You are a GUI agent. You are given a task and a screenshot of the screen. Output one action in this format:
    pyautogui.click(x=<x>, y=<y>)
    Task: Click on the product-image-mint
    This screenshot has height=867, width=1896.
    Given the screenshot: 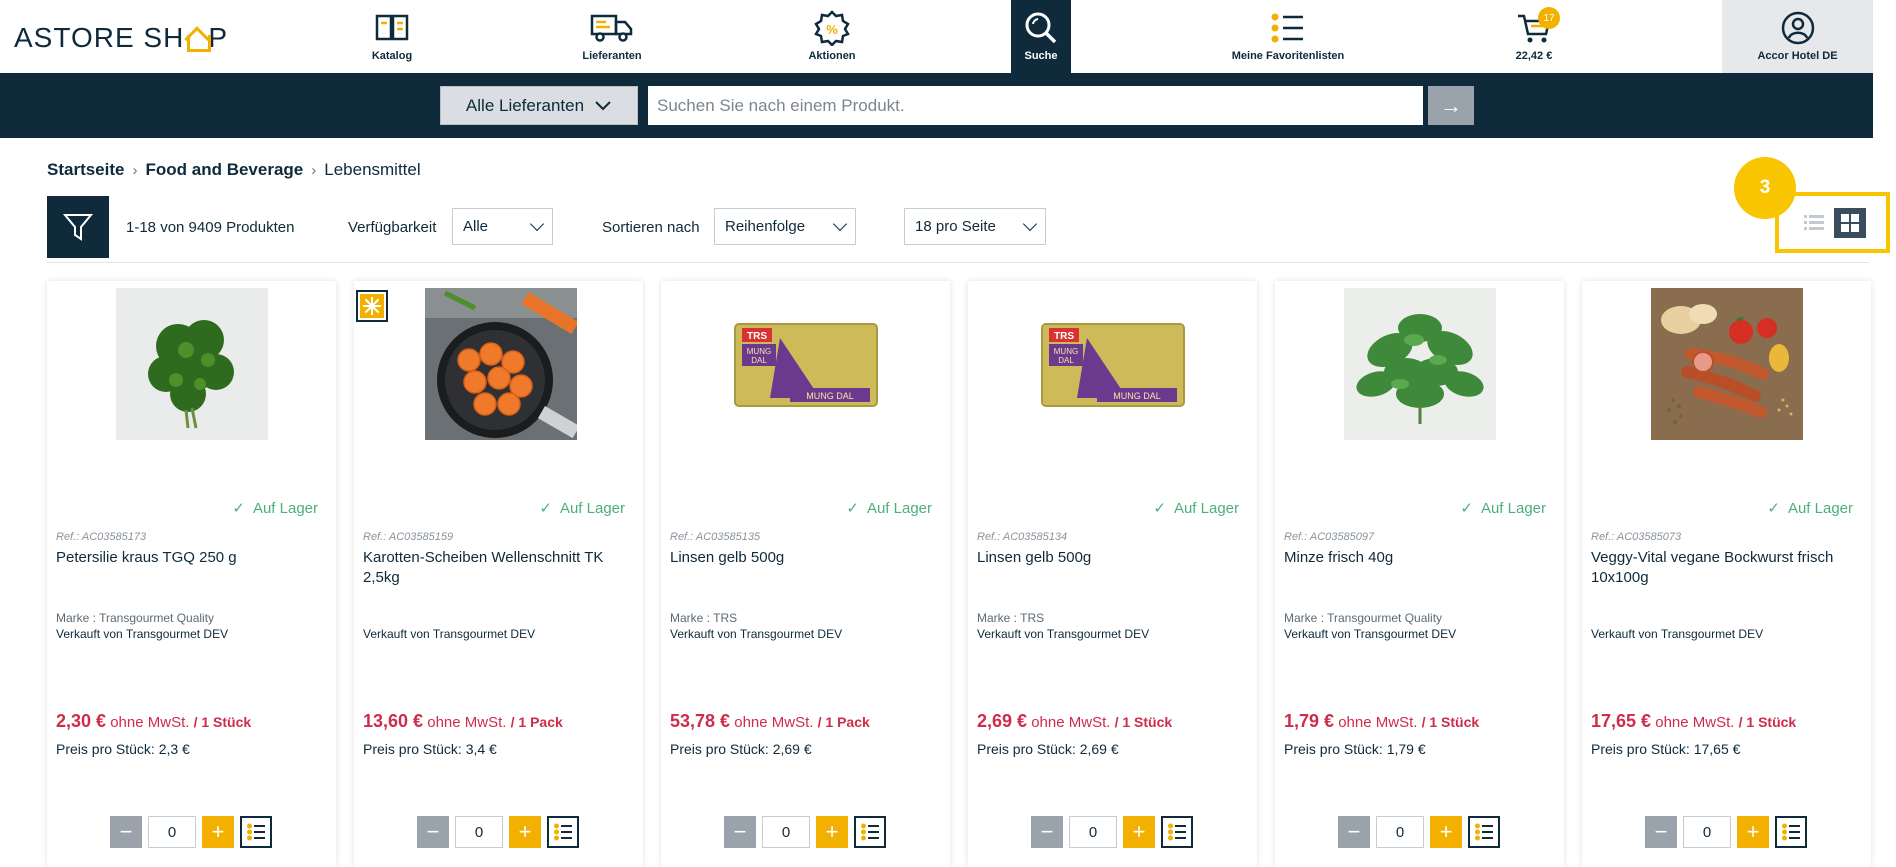 What is the action you would take?
    pyautogui.click(x=1420, y=364)
    